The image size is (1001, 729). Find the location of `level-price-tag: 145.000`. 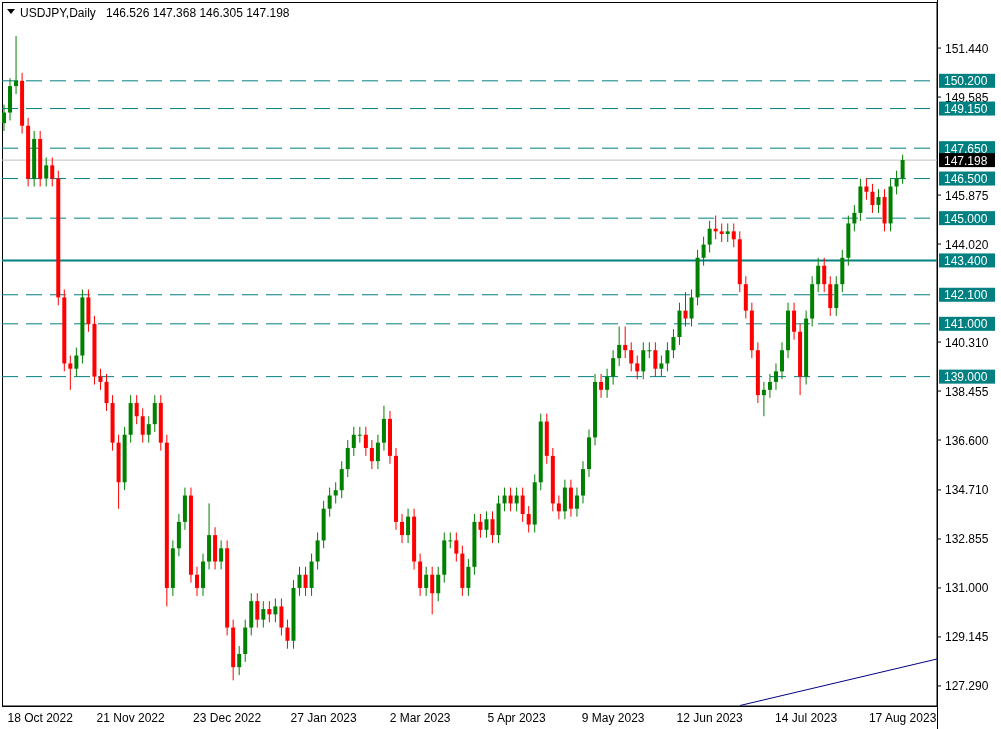

level-price-tag: 145.000 is located at coordinates (967, 218).